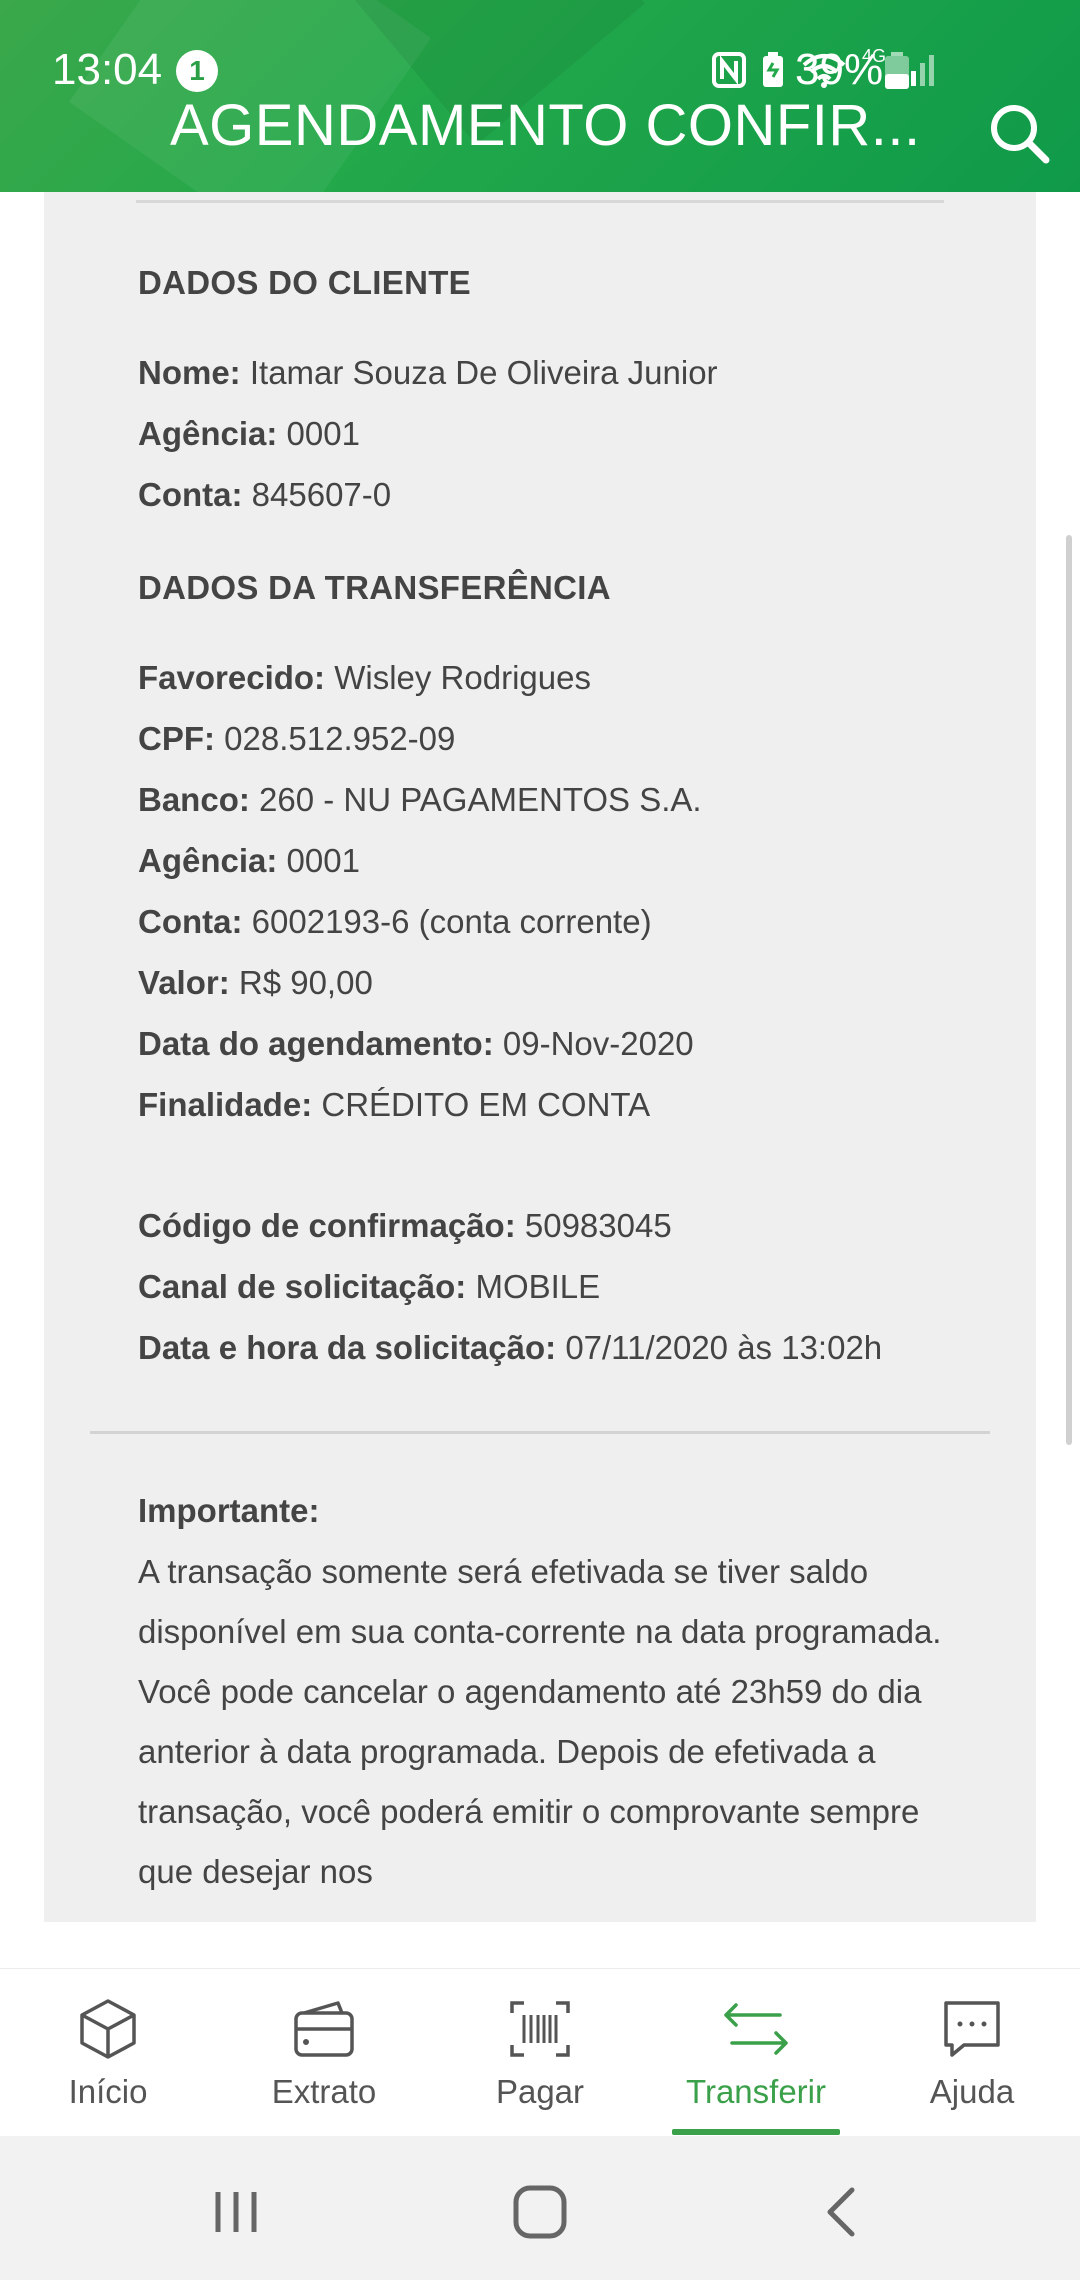 This screenshot has height=2280, width=1080. I want to click on chat-icon, so click(972, 2029).